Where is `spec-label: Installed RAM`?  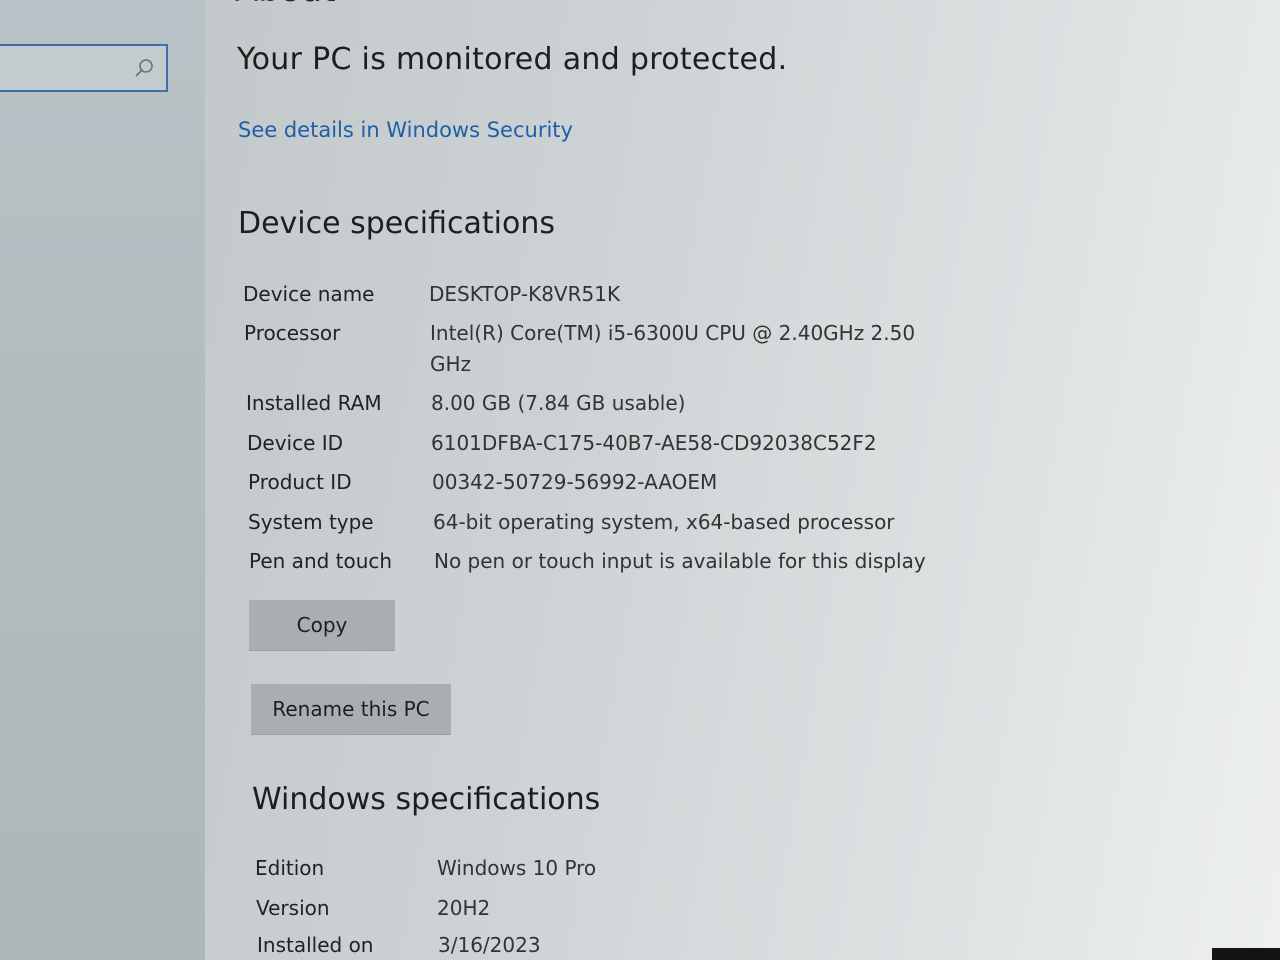
spec-label: Installed RAM is located at coordinates (314, 403).